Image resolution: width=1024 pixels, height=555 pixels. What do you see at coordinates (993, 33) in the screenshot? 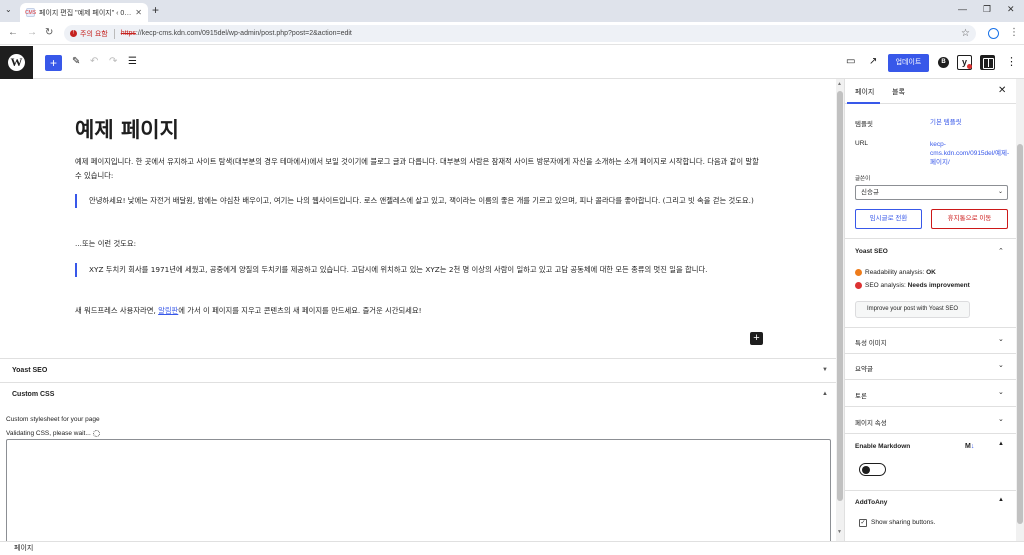
I see `profile-icon` at bounding box center [993, 33].